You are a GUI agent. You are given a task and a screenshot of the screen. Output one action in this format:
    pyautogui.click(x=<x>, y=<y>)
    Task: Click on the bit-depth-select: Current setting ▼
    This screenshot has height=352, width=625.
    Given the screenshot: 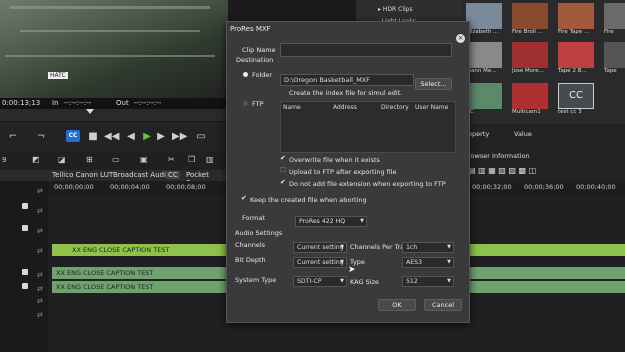 What is the action you would take?
    pyautogui.click(x=320, y=262)
    